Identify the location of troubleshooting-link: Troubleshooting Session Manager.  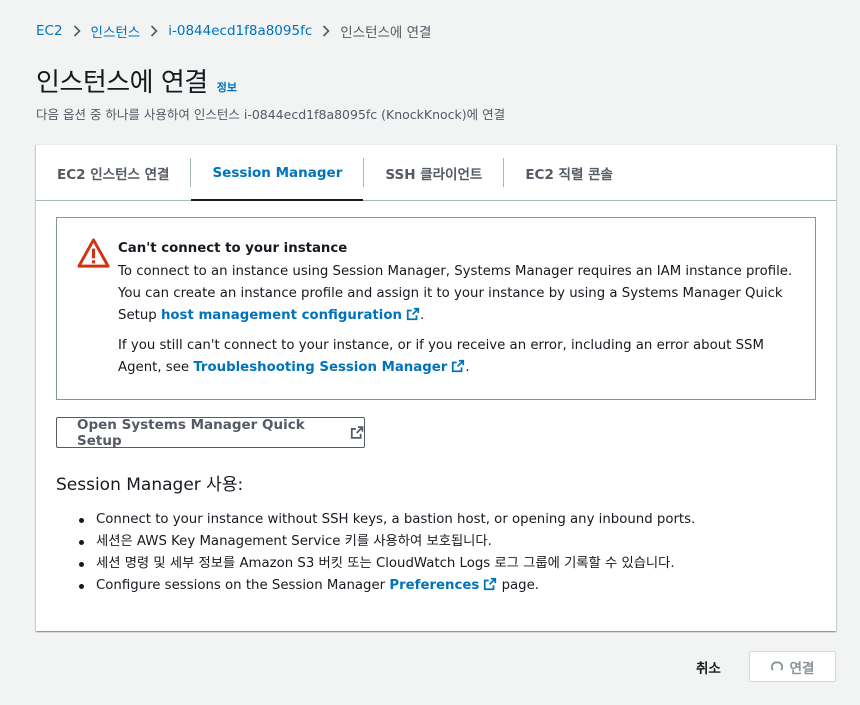
(329, 367).